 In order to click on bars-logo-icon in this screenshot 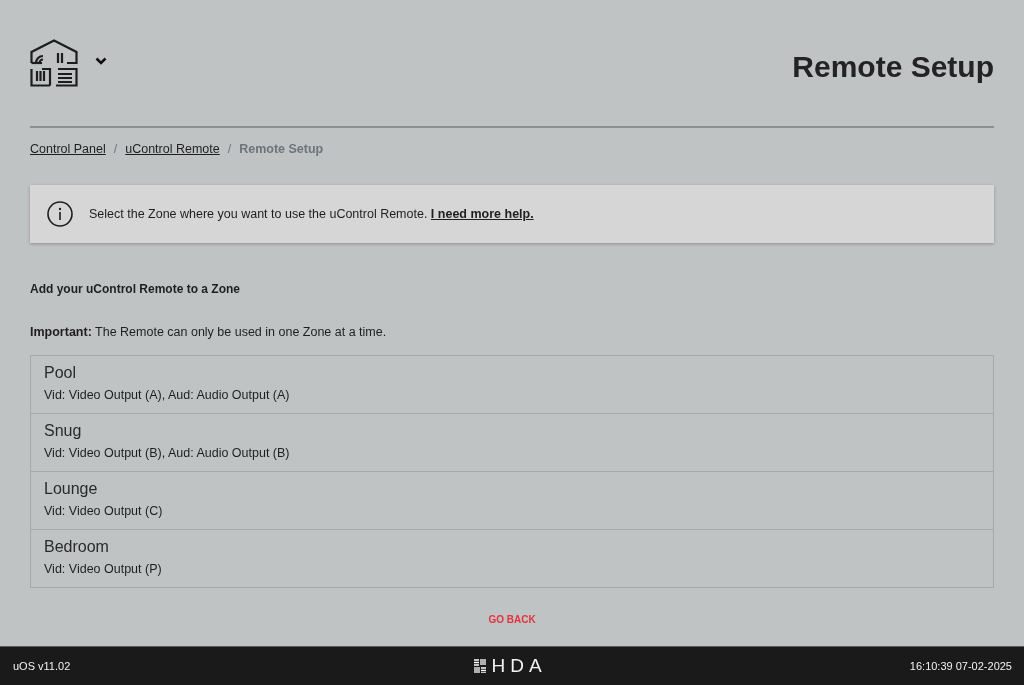, I will do `click(479, 666)`.